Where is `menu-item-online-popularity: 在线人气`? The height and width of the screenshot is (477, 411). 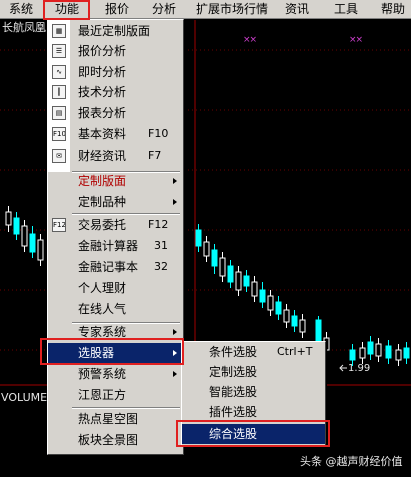
menu-item-online-popularity: 在线人气 is located at coordinates (115, 309).